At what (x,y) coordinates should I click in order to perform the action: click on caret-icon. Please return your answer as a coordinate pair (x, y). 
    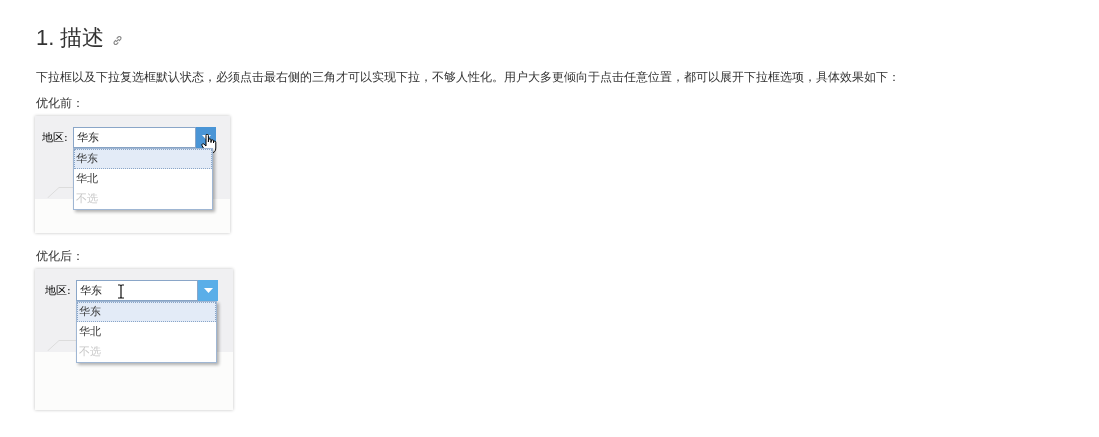
    Looking at the image, I should click on (208, 290).